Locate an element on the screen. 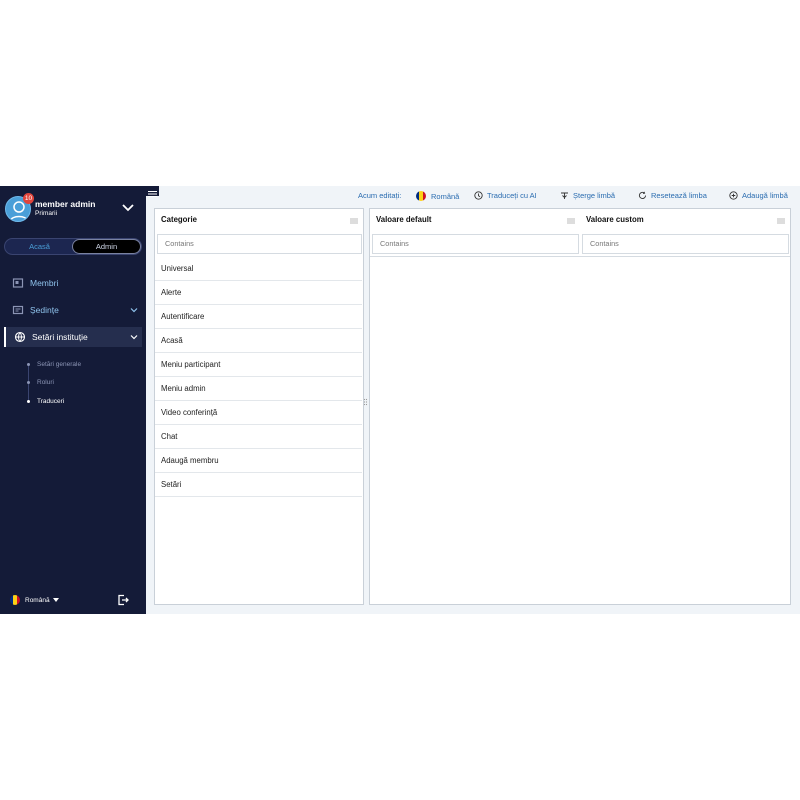  table-row: Autentificare is located at coordinates (258, 317).